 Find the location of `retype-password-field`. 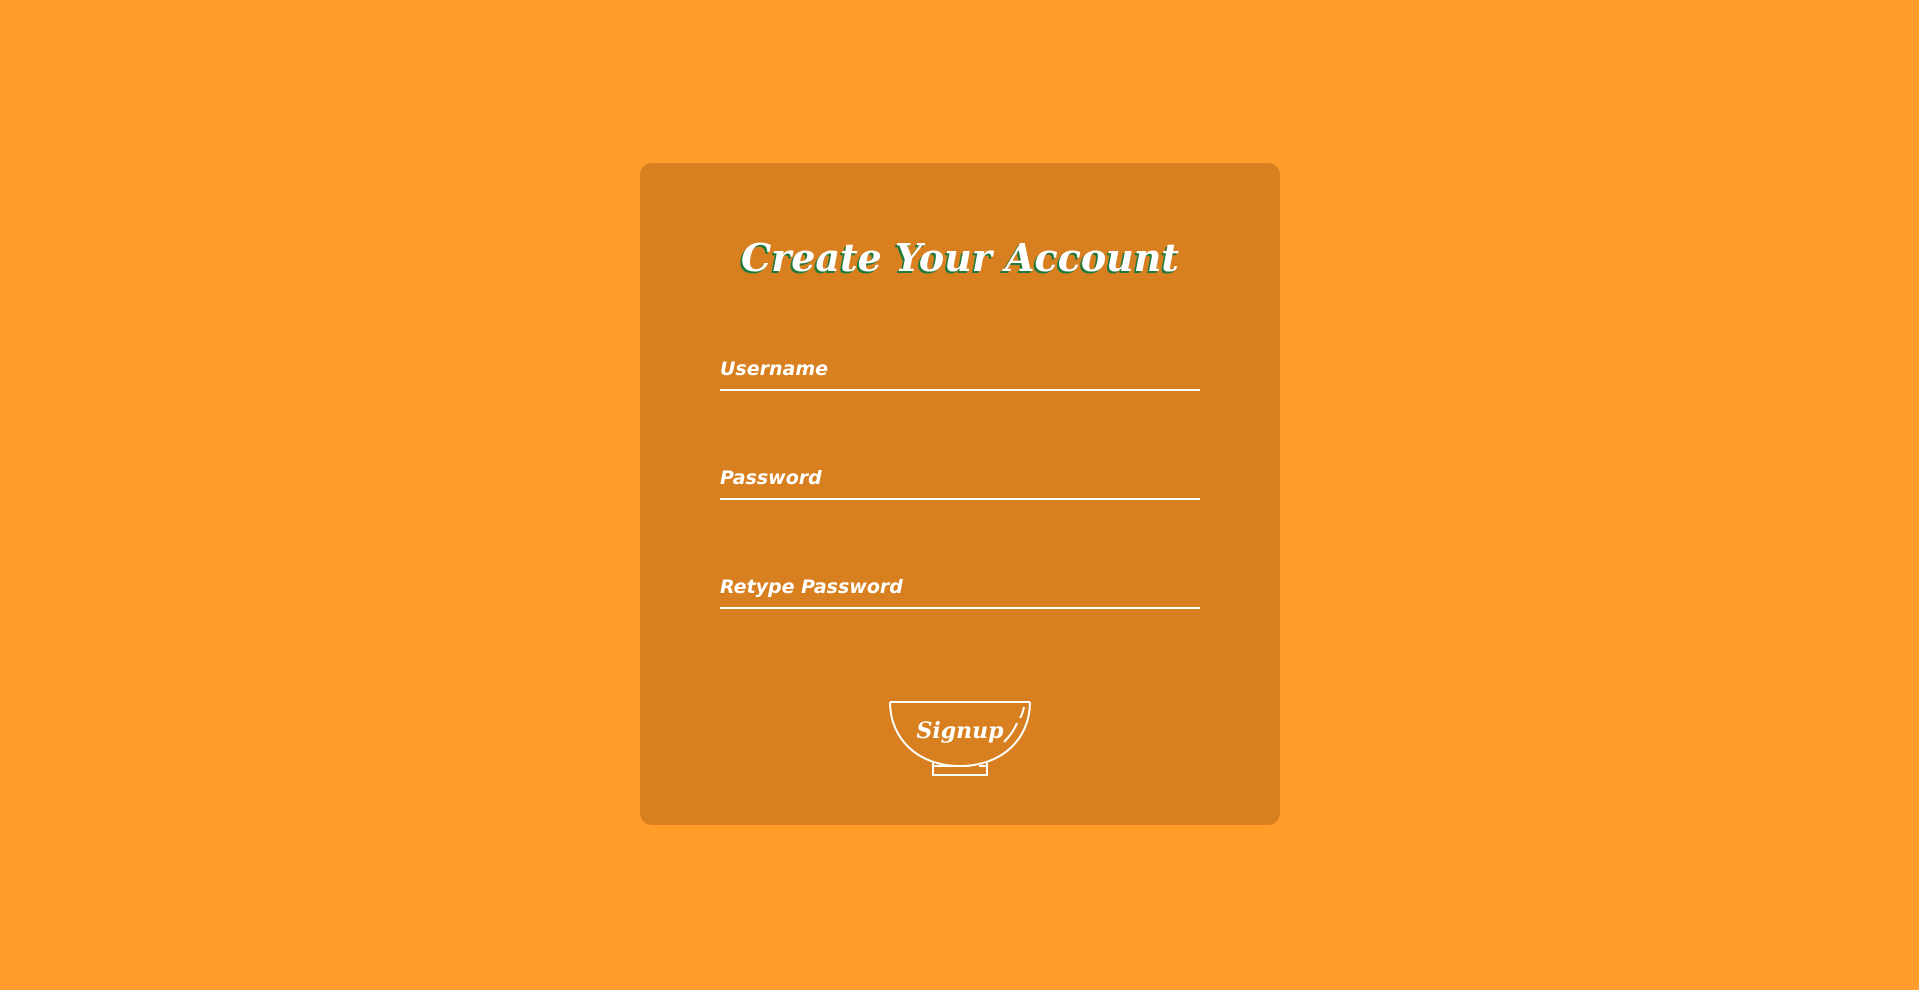

retype-password-field is located at coordinates (960, 588).